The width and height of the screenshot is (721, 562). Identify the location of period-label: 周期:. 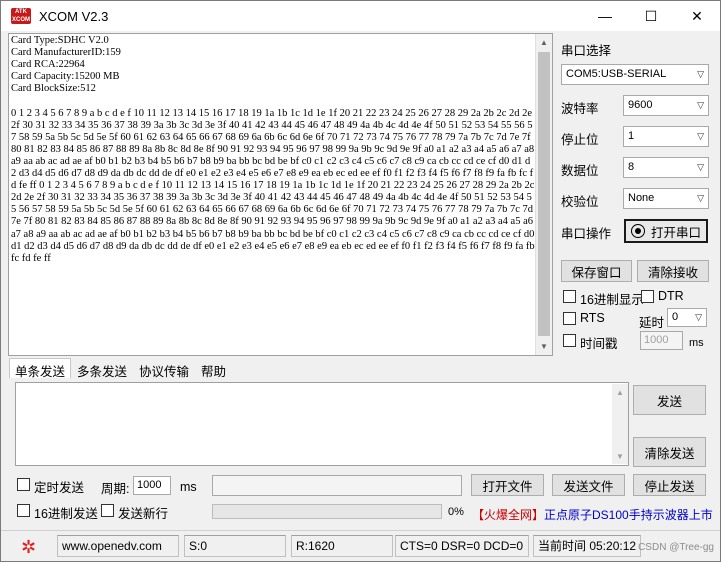
(115, 489).